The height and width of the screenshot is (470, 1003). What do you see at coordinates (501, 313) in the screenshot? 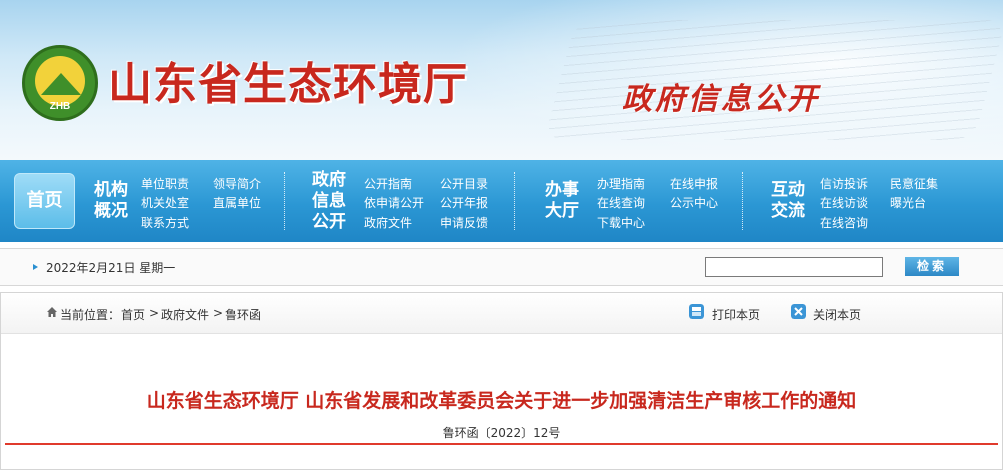
I see `breadcrumb-bar: 当前位置： 首页 > 政府文件 > 鲁环函 打印本页 关闭本页` at bounding box center [501, 313].